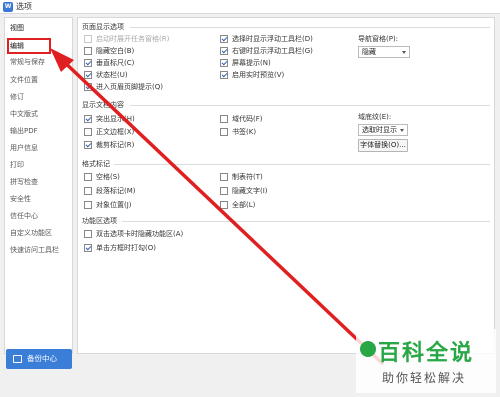 The height and width of the screenshot is (397, 500). What do you see at coordinates (20, 199) in the screenshot?
I see `sidebar-item-security: 安全性` at bounding box center [20, 199].